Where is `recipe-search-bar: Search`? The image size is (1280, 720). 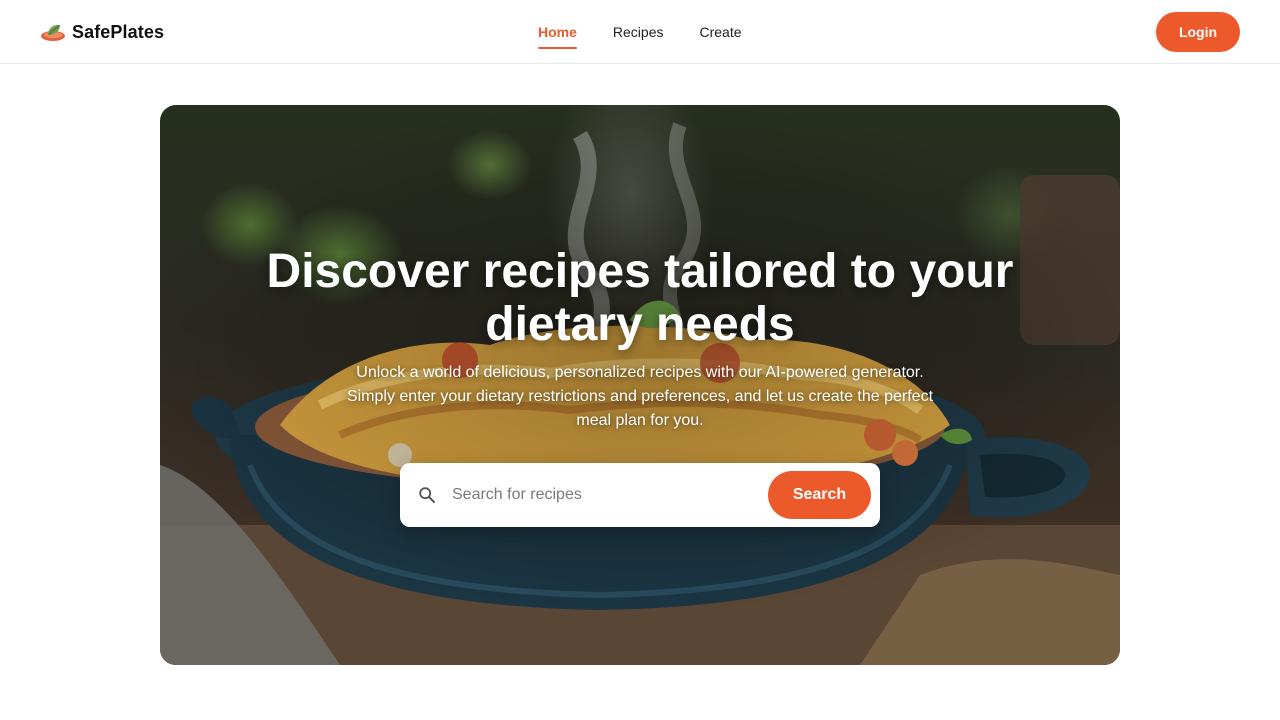 recipe-search-bar: Search is located at coordinates (640, 495).